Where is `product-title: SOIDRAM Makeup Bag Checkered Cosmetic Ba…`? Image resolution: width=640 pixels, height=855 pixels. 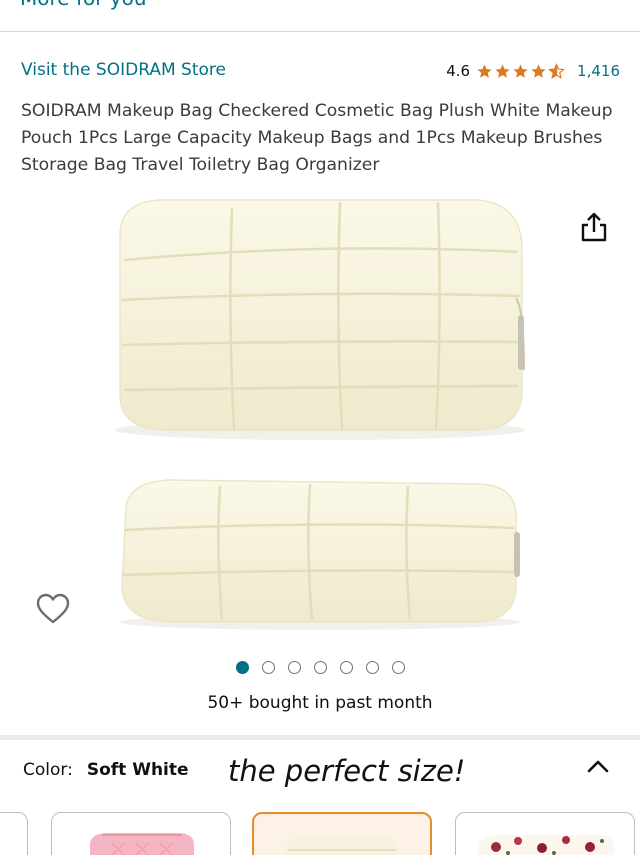 product-title: SOIDRAM Makeup Bag Checkered Cosmetic Ba… is located at coordinates (317, 138).